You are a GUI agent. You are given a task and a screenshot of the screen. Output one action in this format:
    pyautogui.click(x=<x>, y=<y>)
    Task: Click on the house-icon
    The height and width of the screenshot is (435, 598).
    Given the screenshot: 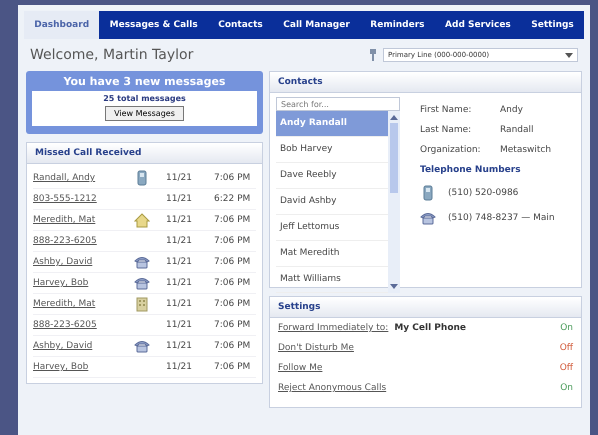 What is the action you would take?
    pyautogui.click(x=142, y=220)
    